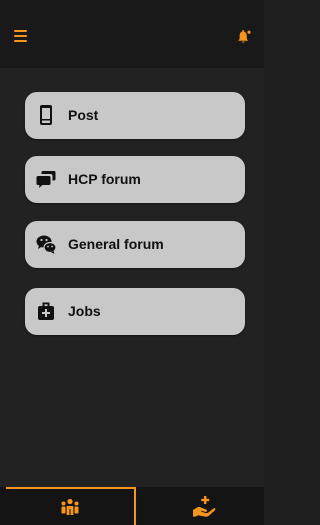 The image size is (320, 525). I want to click on general-forum-button: General forum, so click(135, 244).